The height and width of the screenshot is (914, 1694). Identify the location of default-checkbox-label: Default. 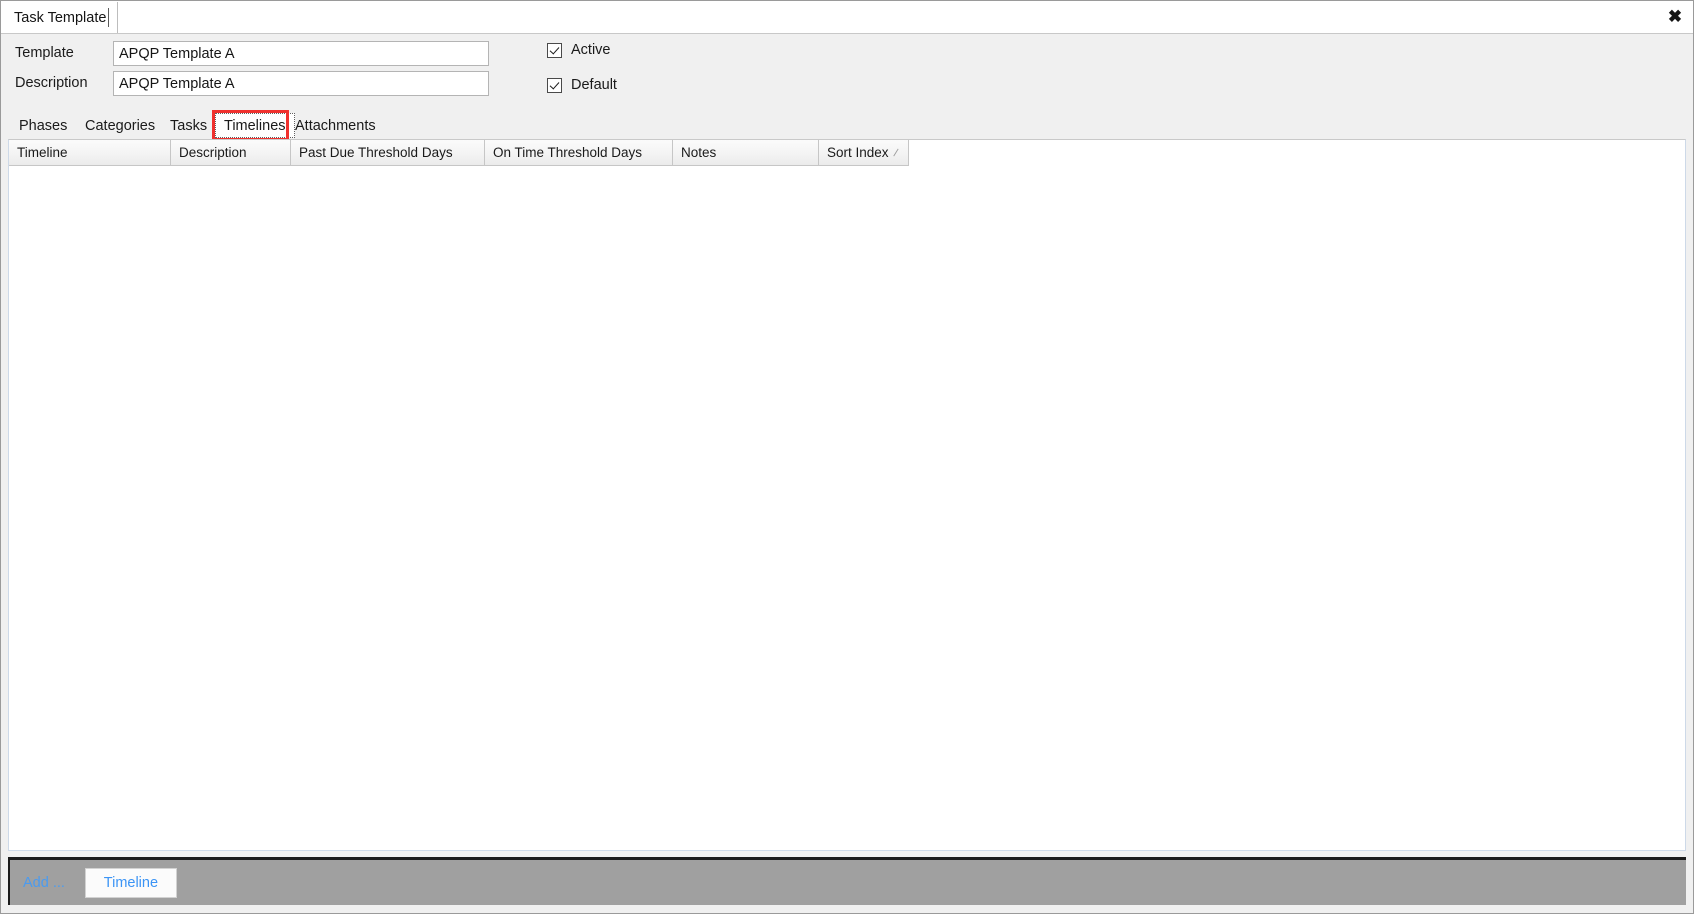
(594, 85).